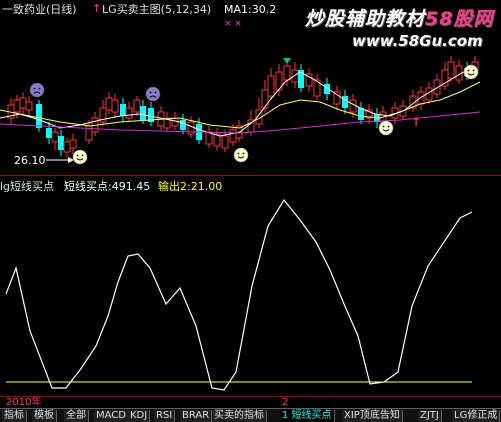 The width and height of the screenshot is (501, 422). I want to click on tab-lg-correction: LG修正成, so click(476, 416).